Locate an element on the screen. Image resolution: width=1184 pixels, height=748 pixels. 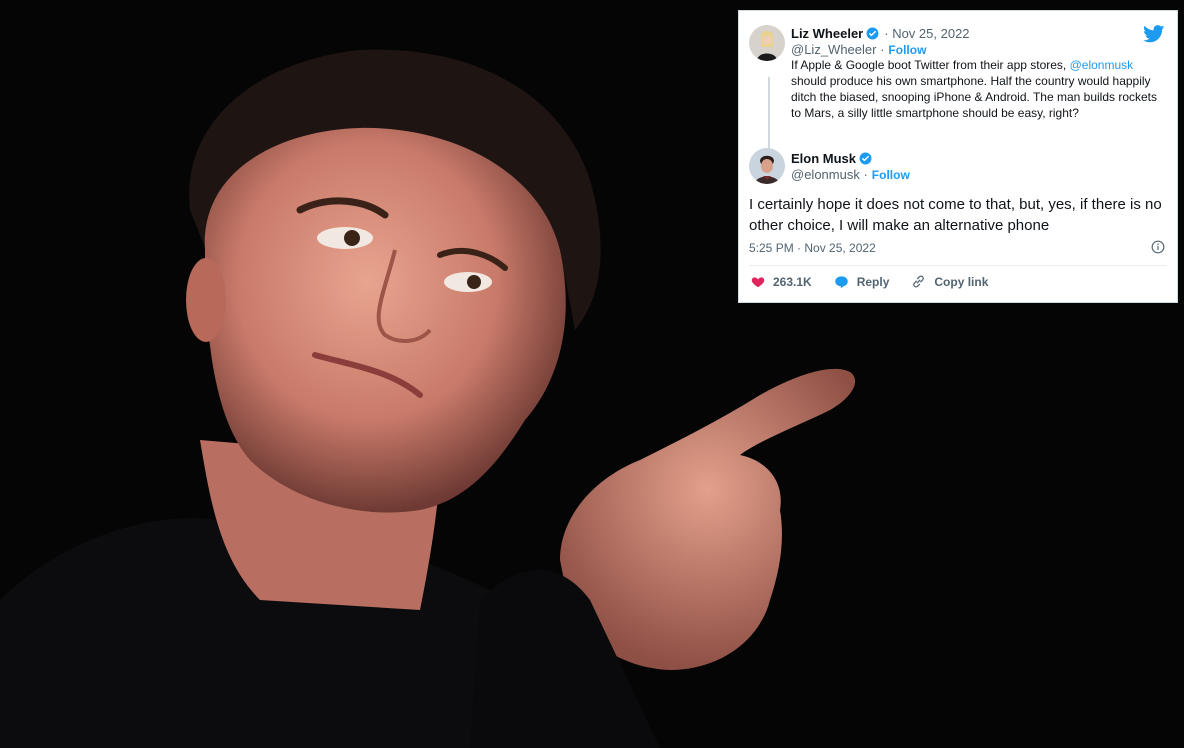
reply-button: Reply is located at coordinates (862, 281).